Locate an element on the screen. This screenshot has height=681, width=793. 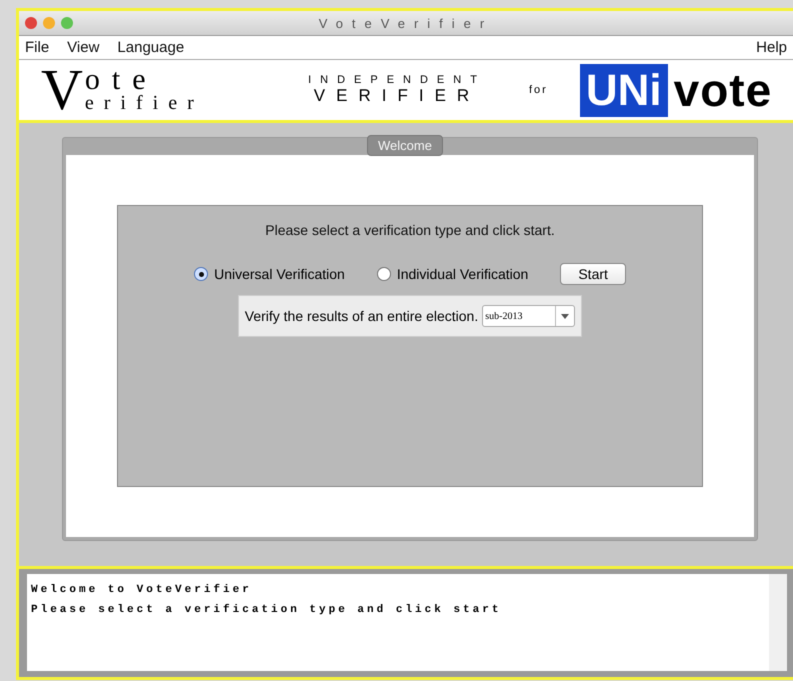
menu-item: View is located at coordinates (83, 47).